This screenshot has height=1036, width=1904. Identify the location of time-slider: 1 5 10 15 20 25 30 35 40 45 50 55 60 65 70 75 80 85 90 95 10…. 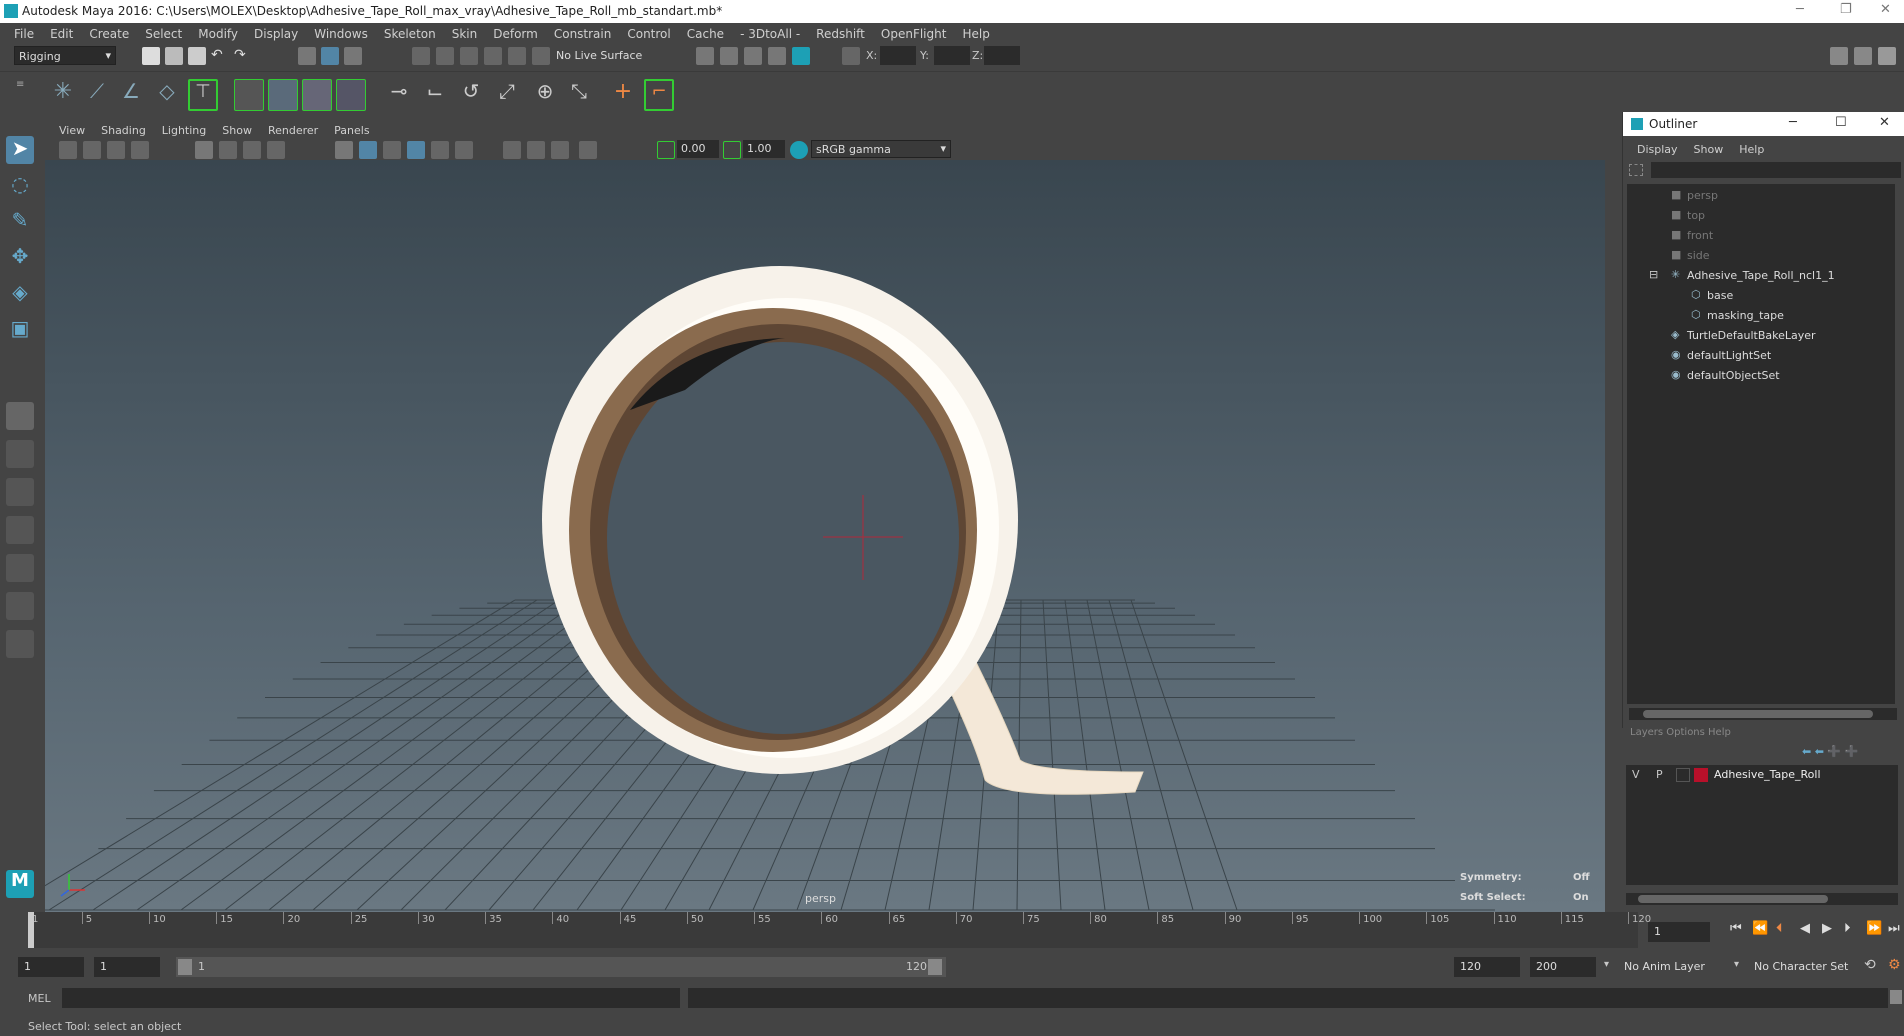
(952, 932).